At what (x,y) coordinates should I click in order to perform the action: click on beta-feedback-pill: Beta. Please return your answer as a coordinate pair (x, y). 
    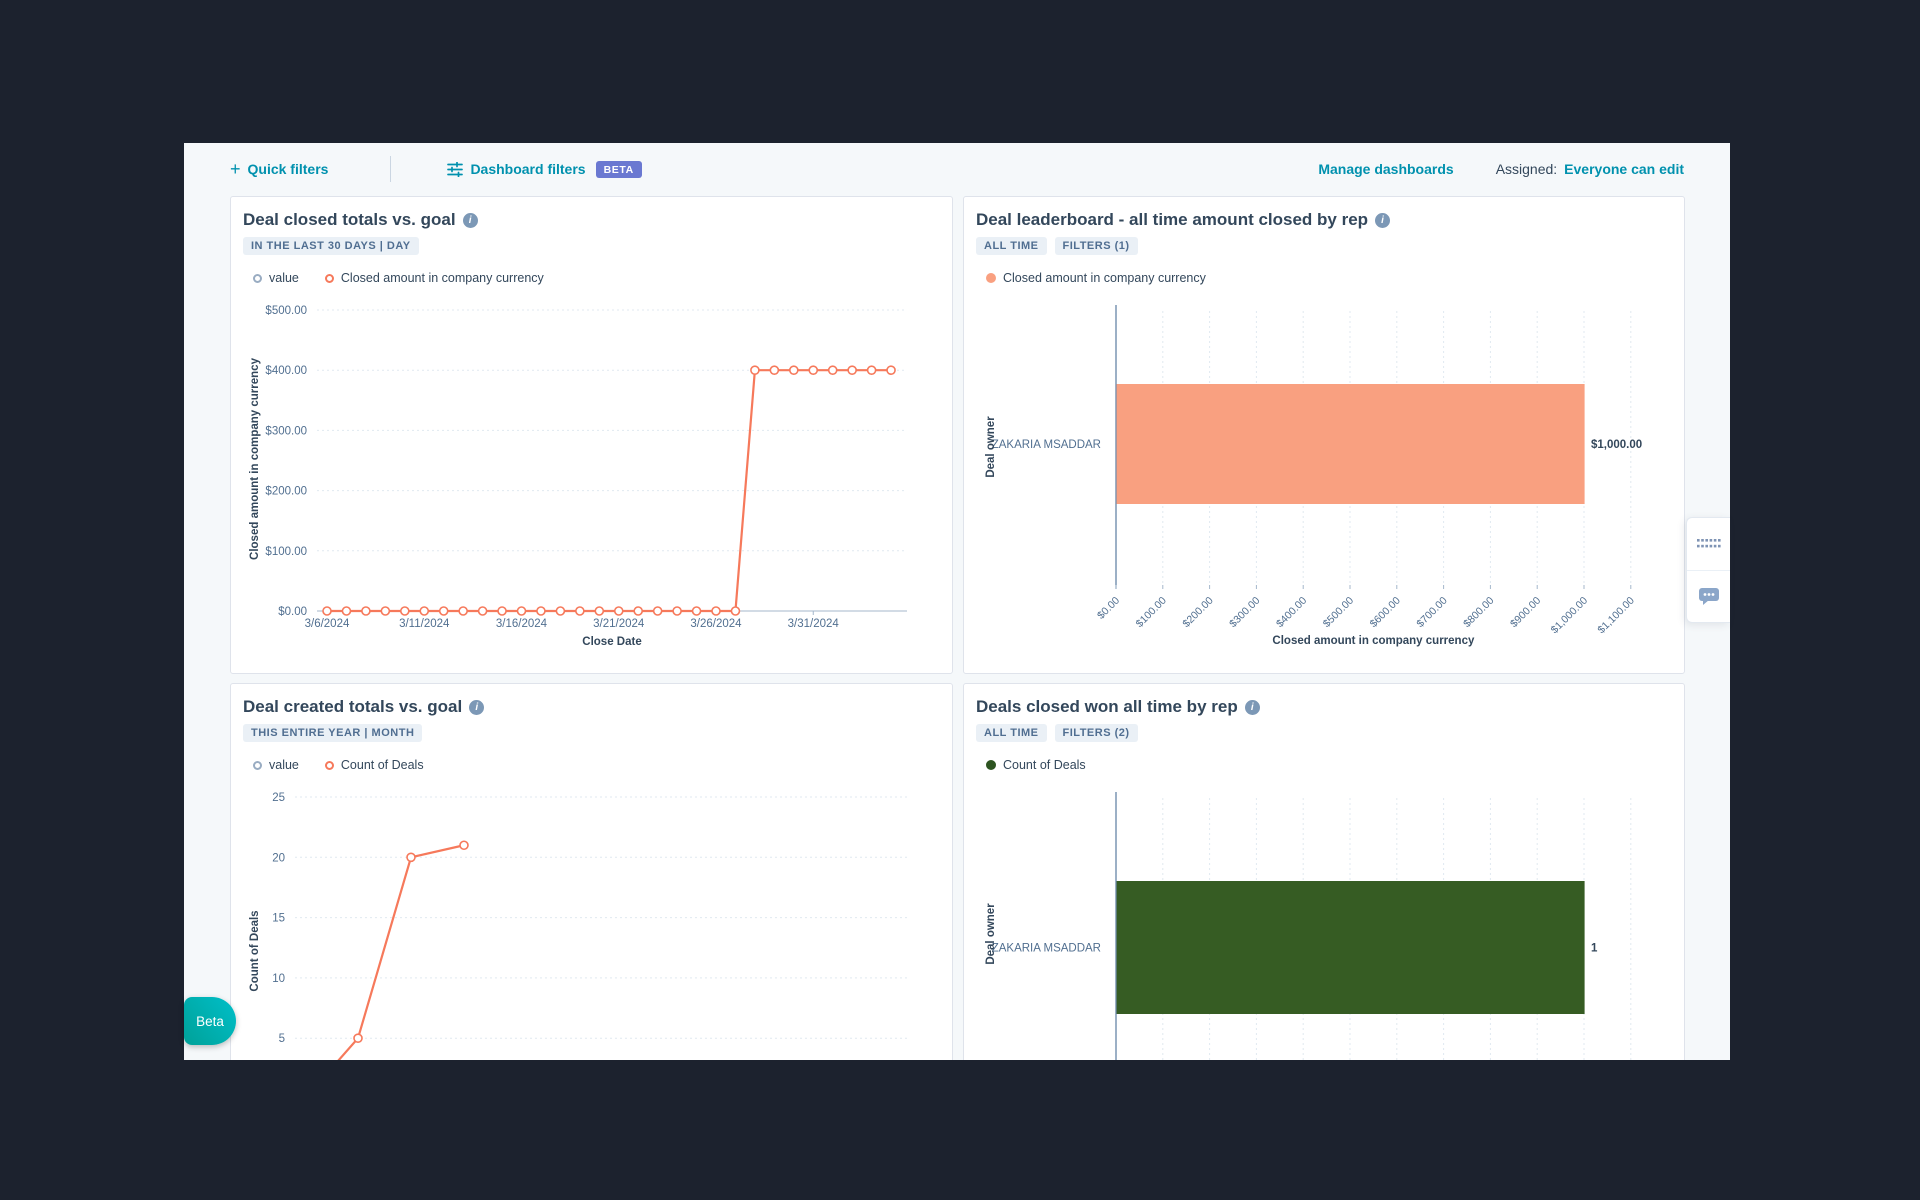
    Looking at the image, I should click on (210, 1021).